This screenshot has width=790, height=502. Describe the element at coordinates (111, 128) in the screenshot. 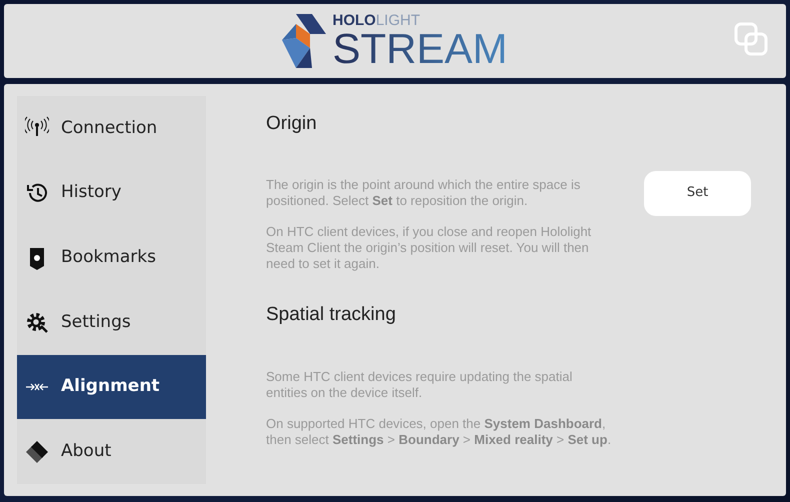

I see `sidebar-item: Connection` at that location.